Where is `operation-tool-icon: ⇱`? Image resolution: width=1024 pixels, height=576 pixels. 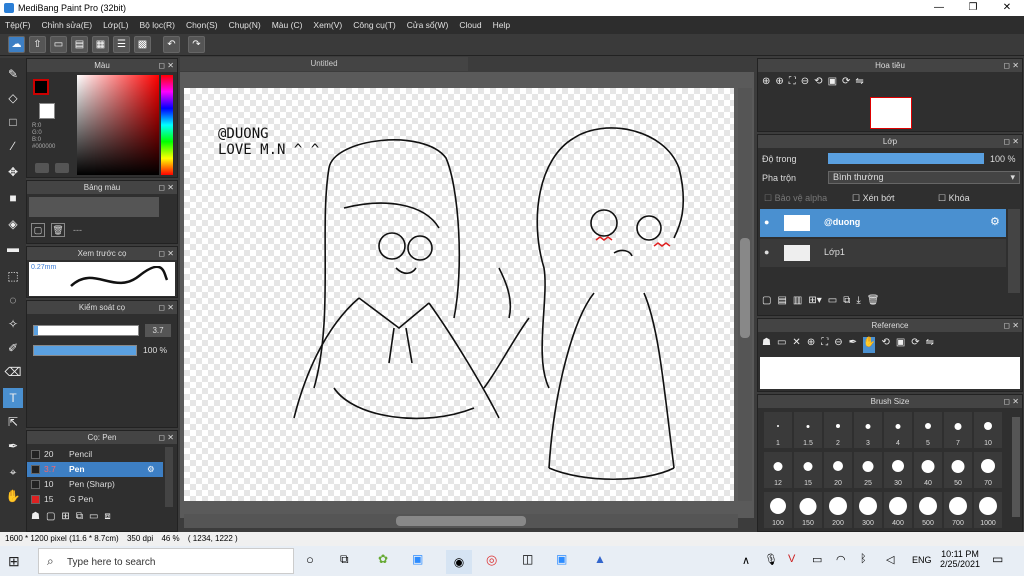
operation-tool-icon: ⇱ is located at coordinates (13, 422).